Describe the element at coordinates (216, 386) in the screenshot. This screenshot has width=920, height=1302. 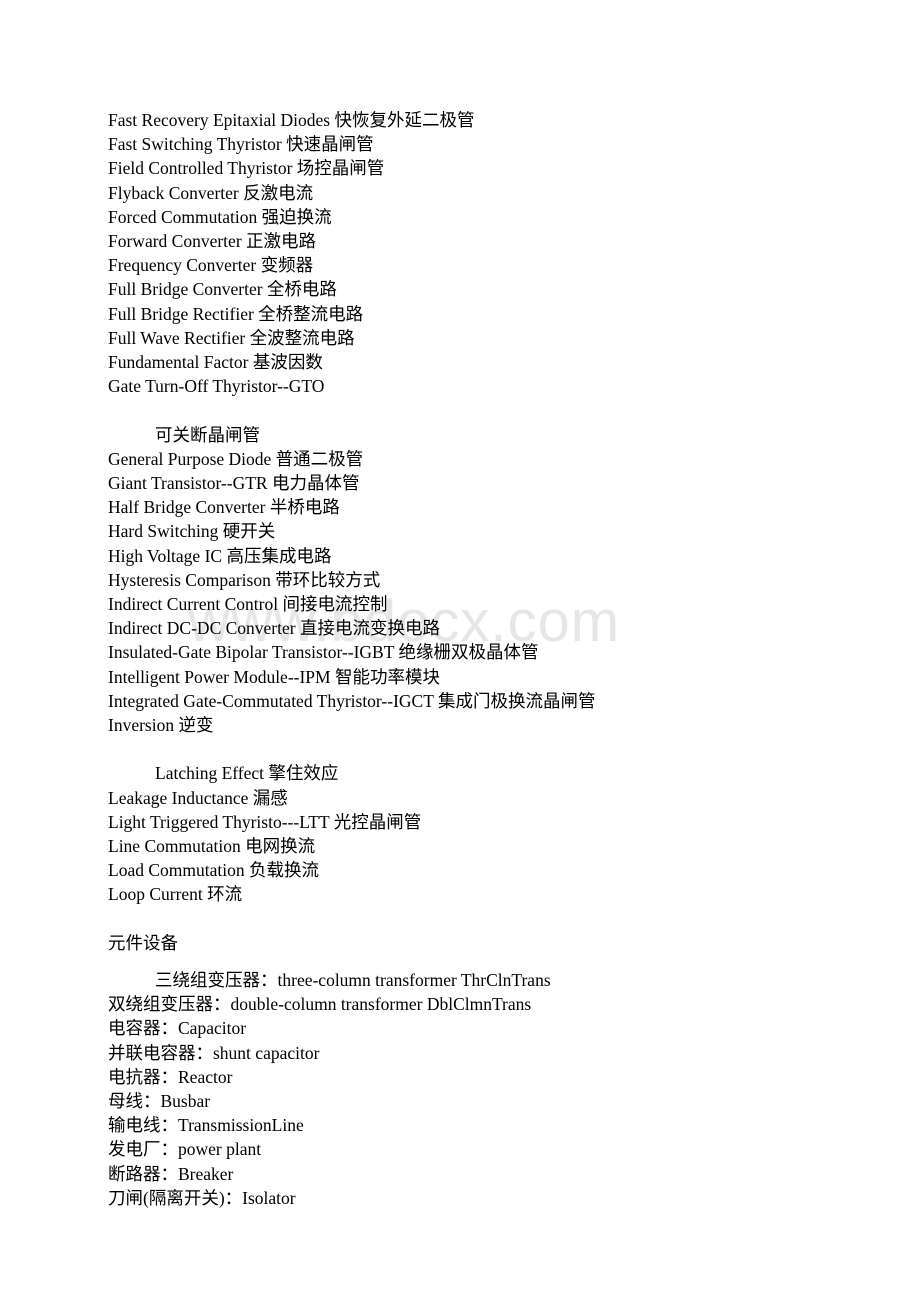
I see `glossary-line: Gate Turn-Off Thyristor--GTO` at that location.